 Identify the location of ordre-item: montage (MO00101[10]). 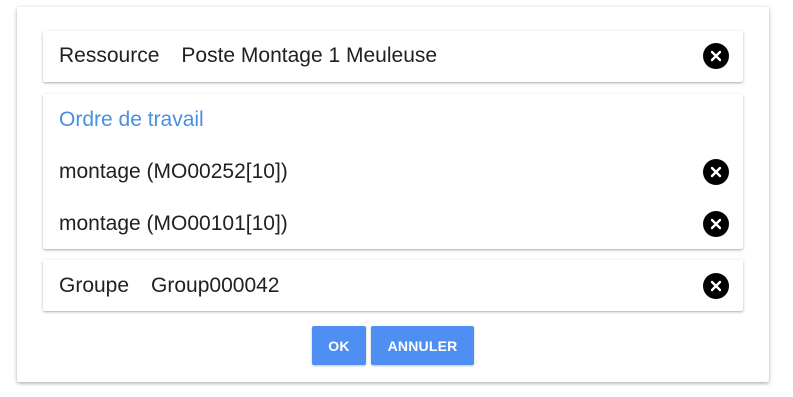
(393, 224).